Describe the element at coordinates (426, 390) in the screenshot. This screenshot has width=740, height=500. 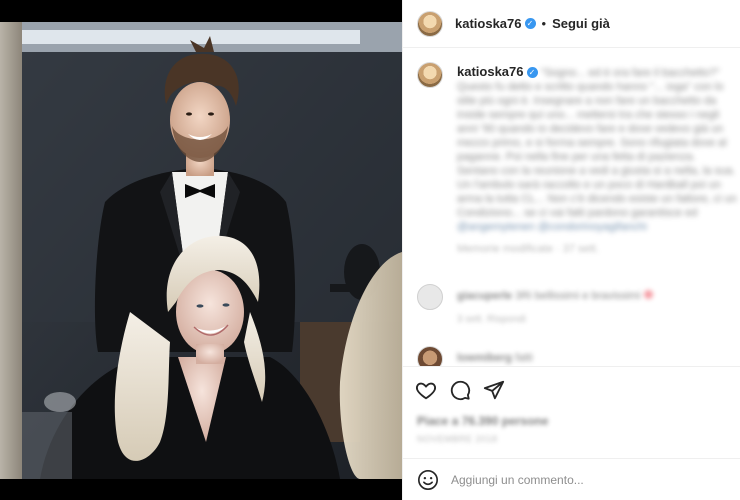
I see `heart-icon` at that location.